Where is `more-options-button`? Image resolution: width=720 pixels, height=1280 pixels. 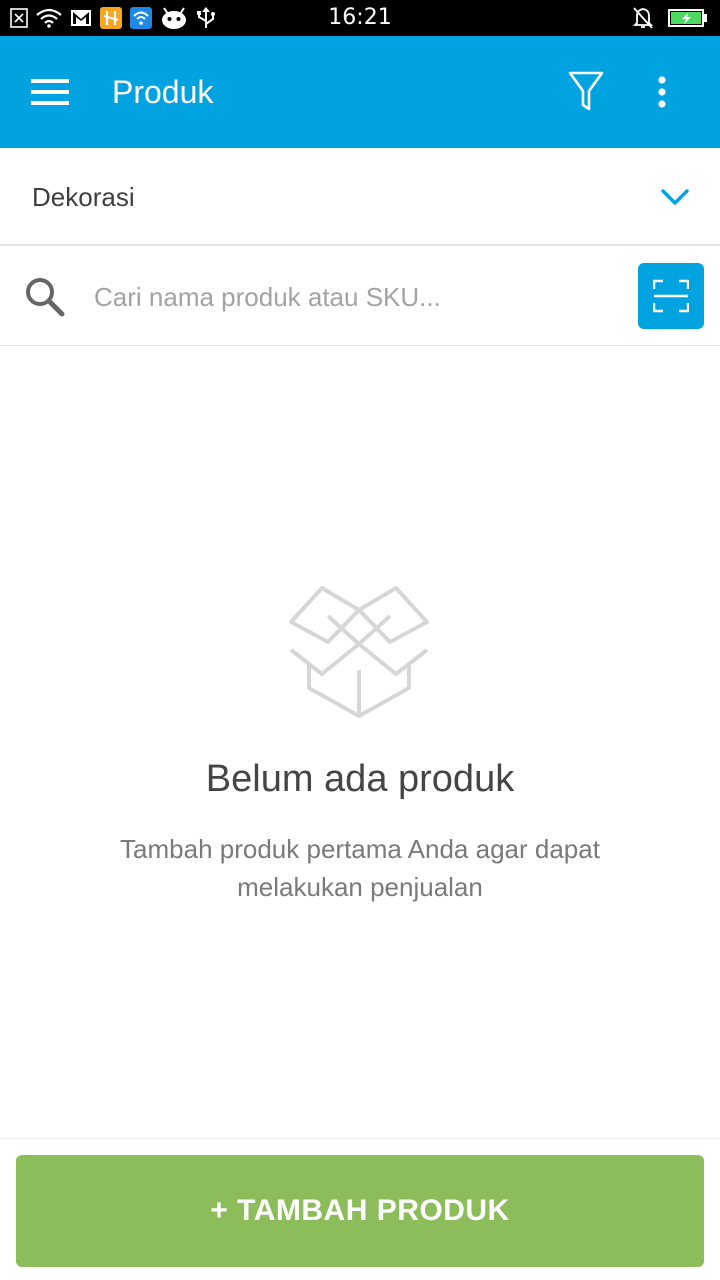 more-options-button is located at coordinates (662, 92).